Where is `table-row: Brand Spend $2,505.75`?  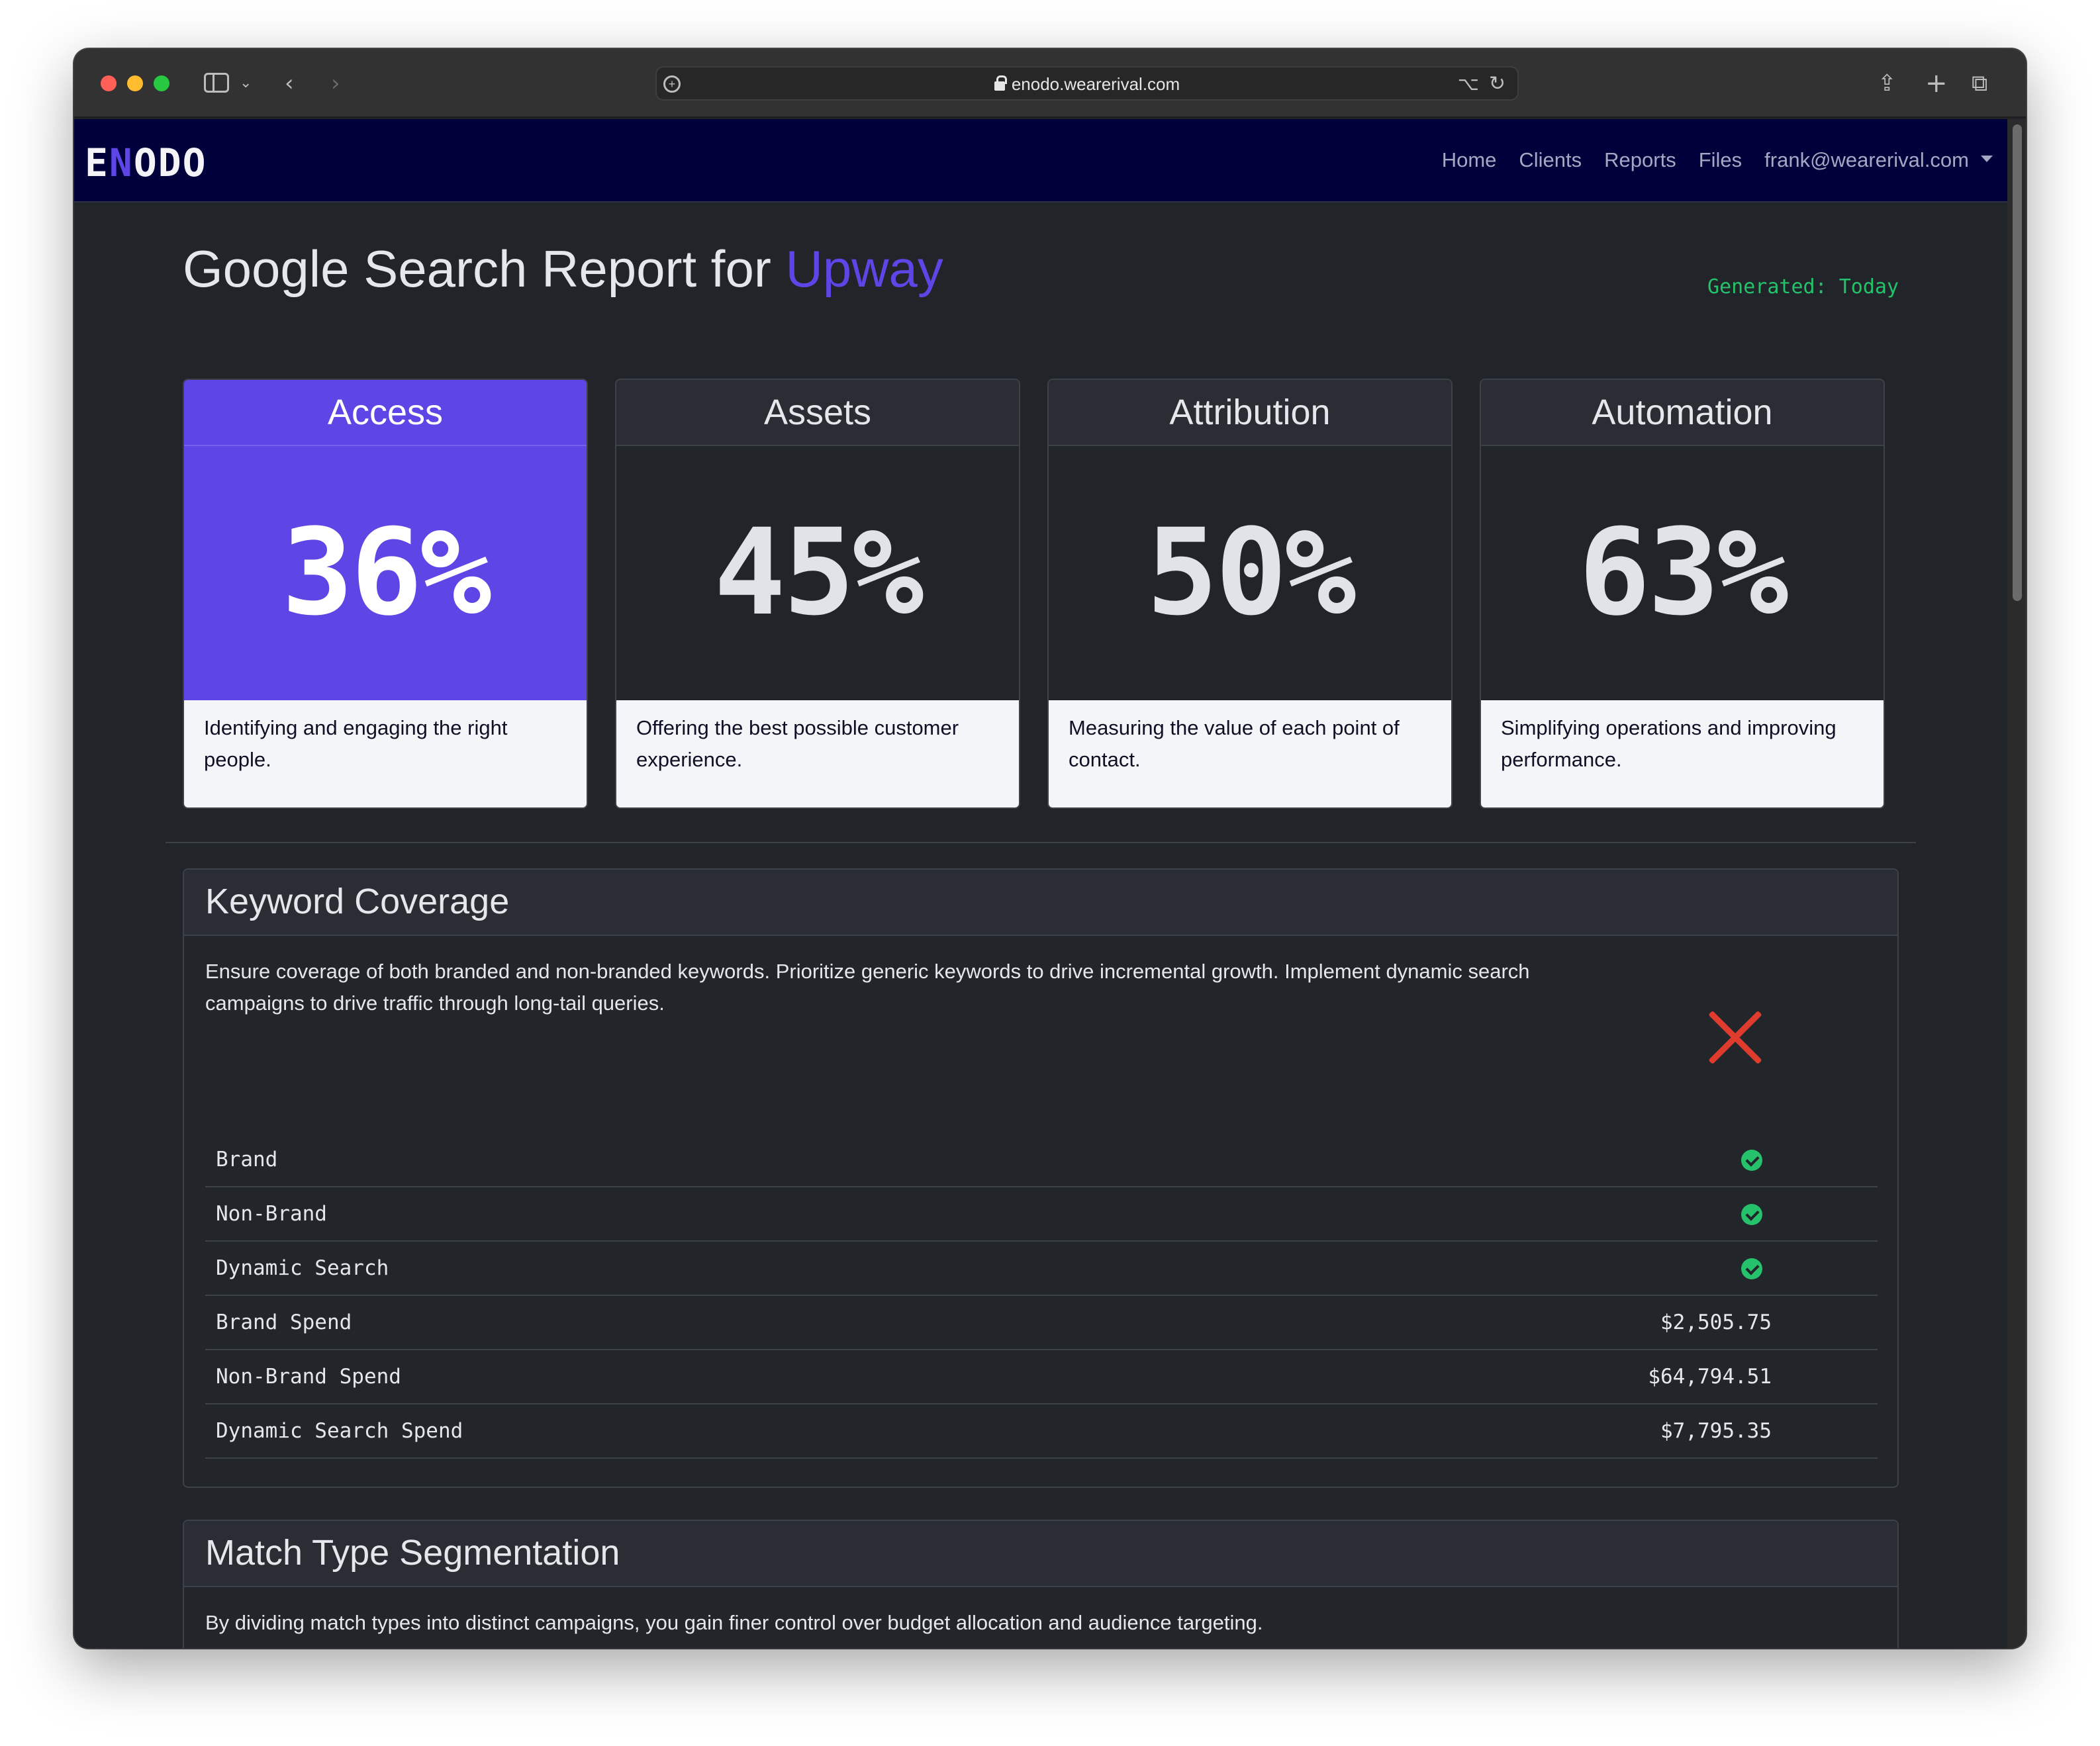
table-row: Brand Spend $2,505.75 is located at coordinates (1041, 1323).